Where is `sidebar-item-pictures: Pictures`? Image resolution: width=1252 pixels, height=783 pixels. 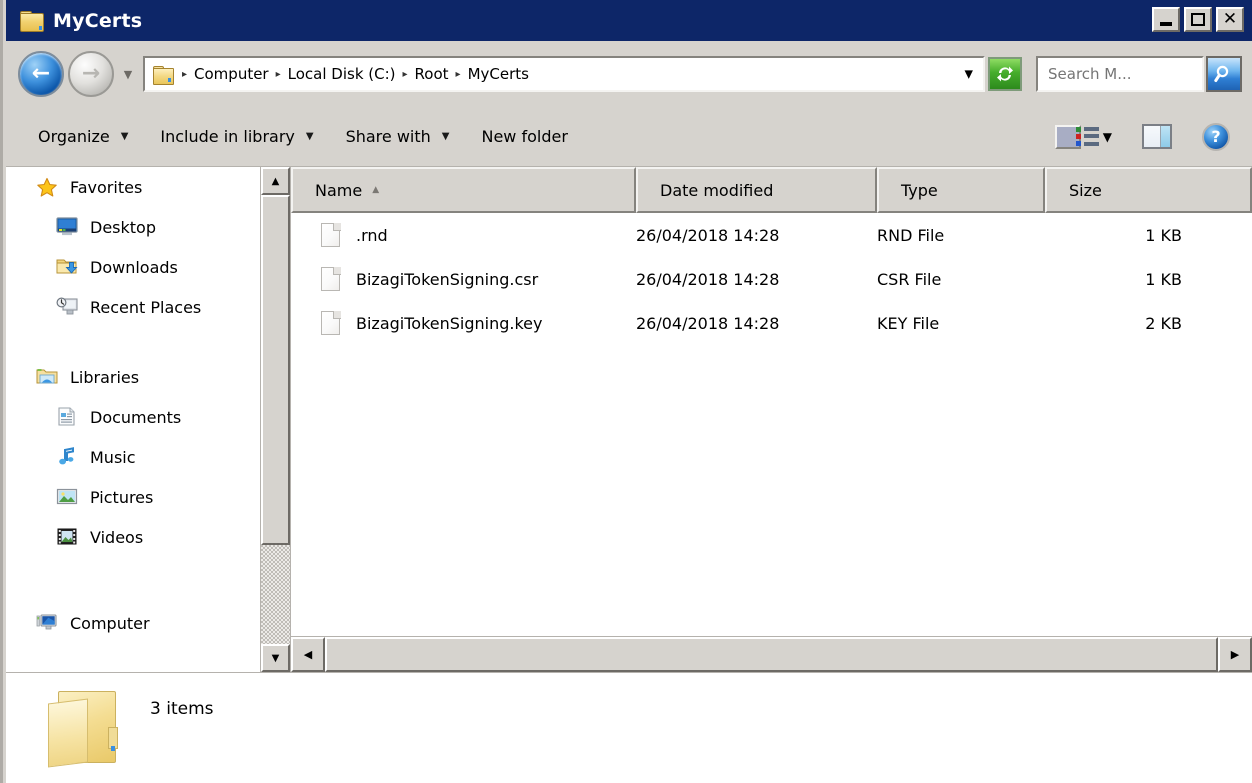
sidebar-item-pictures: Pictures is located at coordinates (148, 497).